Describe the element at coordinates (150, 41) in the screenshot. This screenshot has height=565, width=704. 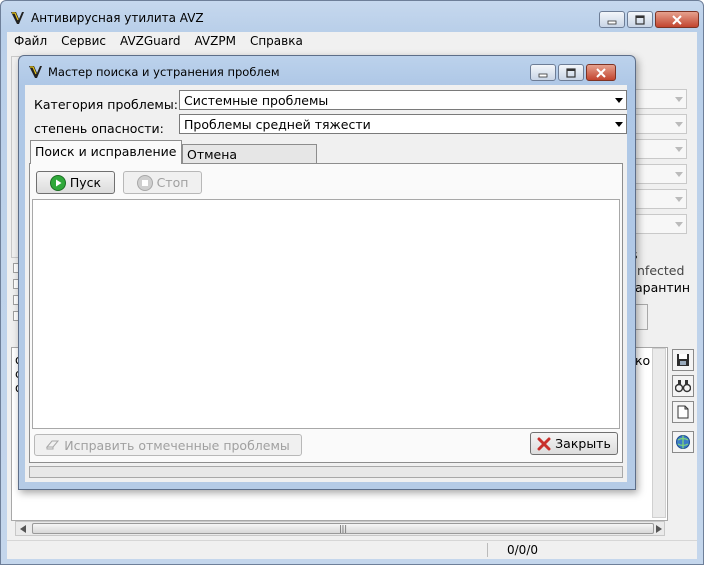
I see `menu-avzguard: AVZGuard` at that location.